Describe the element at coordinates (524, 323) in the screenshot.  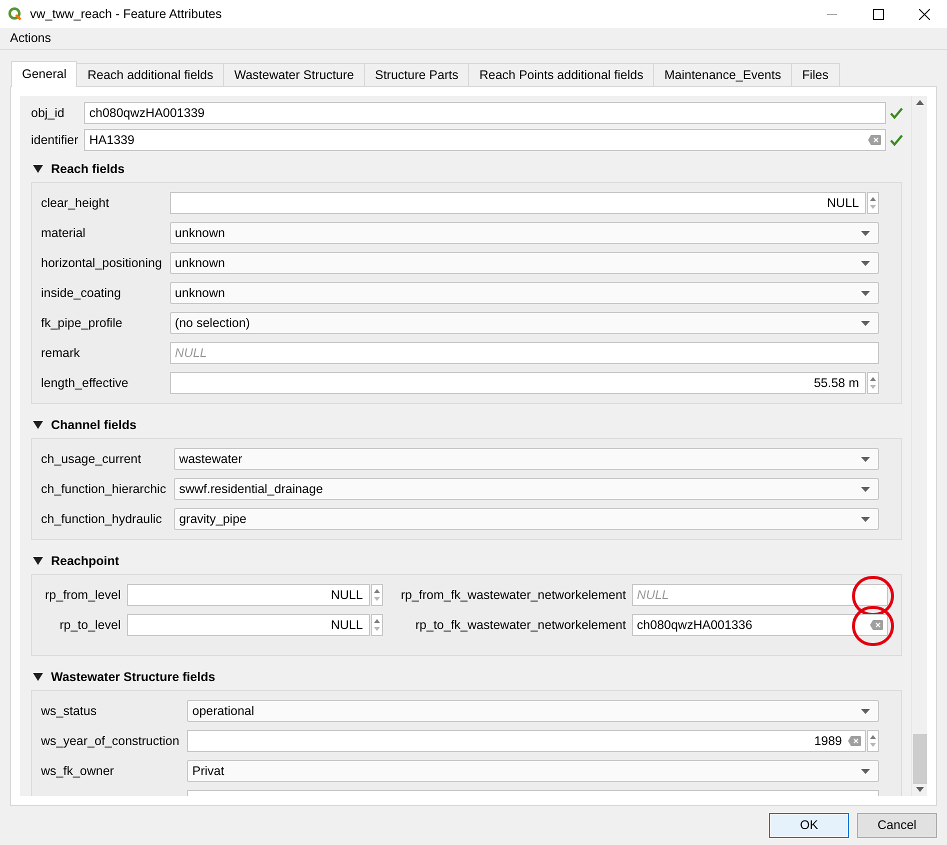
I see `dropdown: (no selection)` at that location.